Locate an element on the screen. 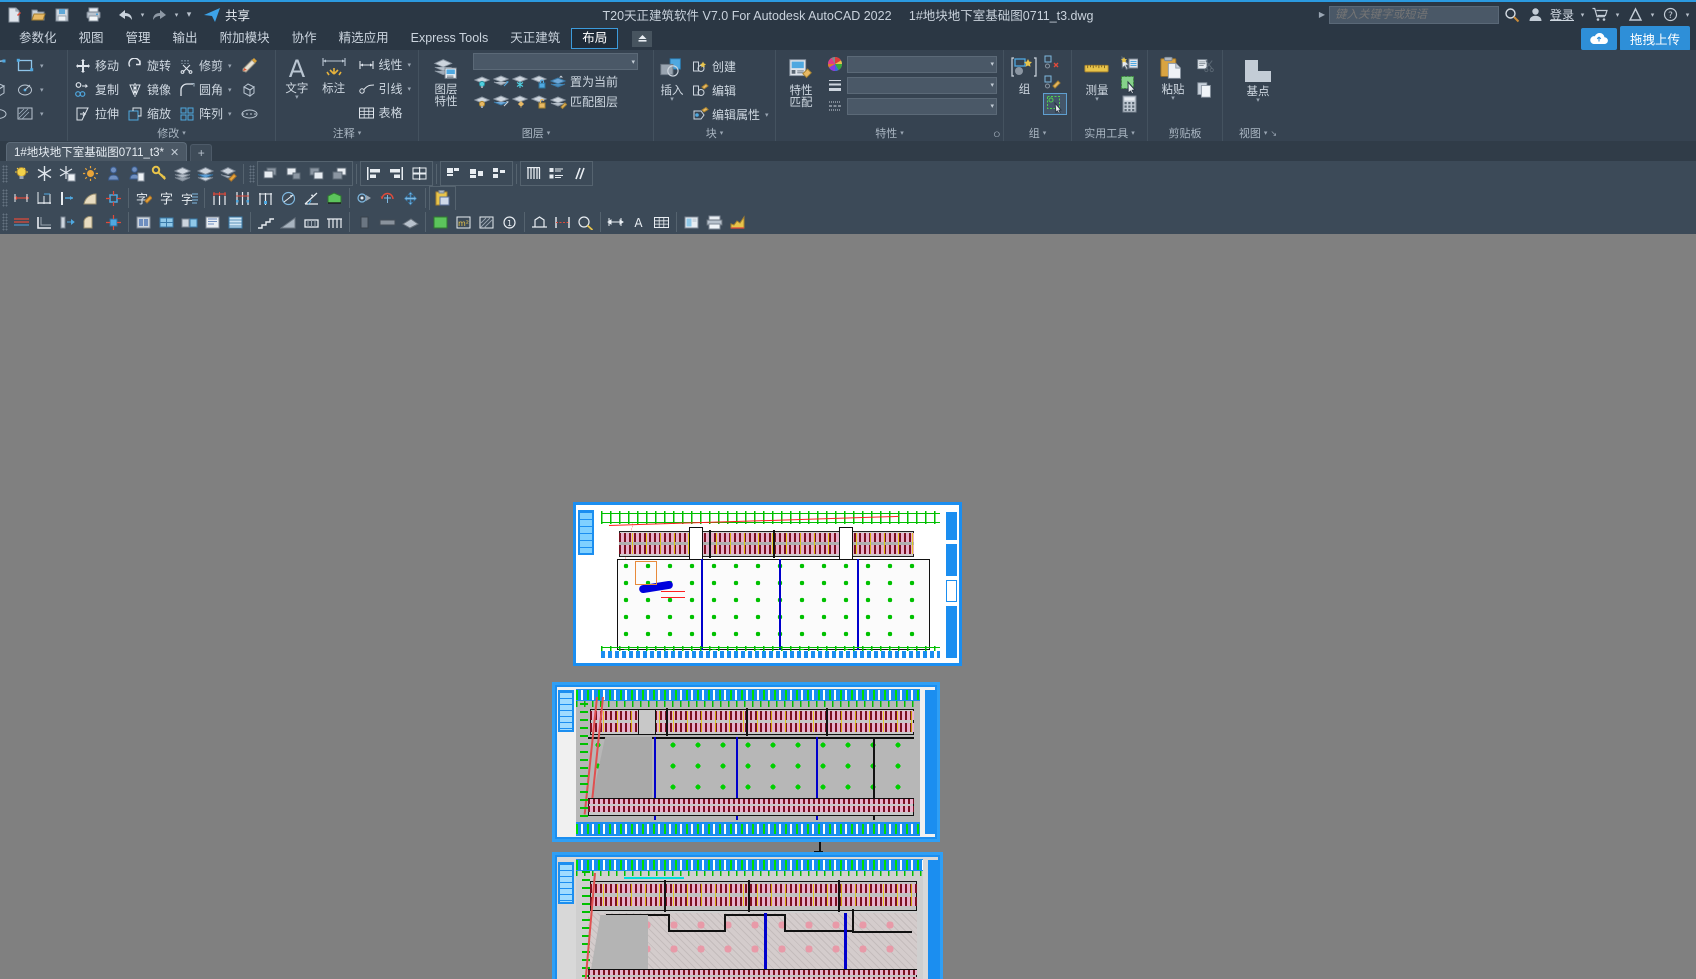 The width and height of the screenshot is (1696, 979). group-edit-icon is located at coordinates (1052, 83).